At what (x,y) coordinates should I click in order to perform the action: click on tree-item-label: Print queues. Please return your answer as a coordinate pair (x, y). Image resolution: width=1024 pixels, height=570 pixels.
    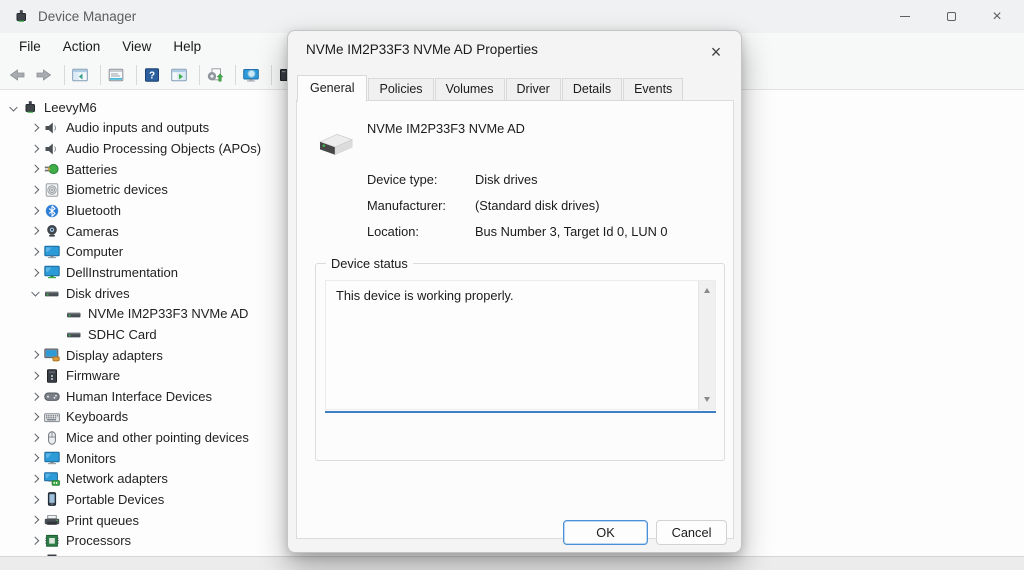
    Looking at the image, I should click on (102, 520).